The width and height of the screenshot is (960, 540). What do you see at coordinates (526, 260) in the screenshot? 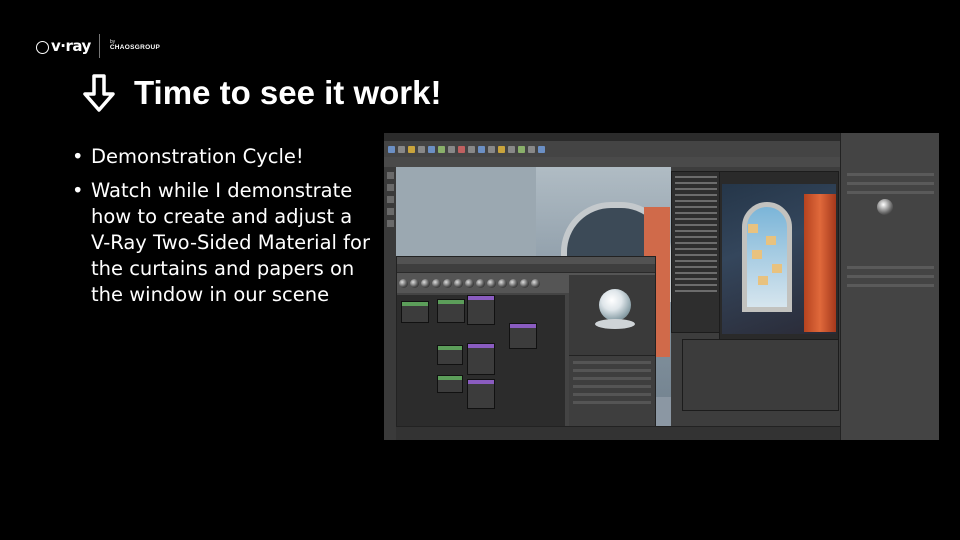
I see `hypershade-titlebar` at bounding box center [526, 260].